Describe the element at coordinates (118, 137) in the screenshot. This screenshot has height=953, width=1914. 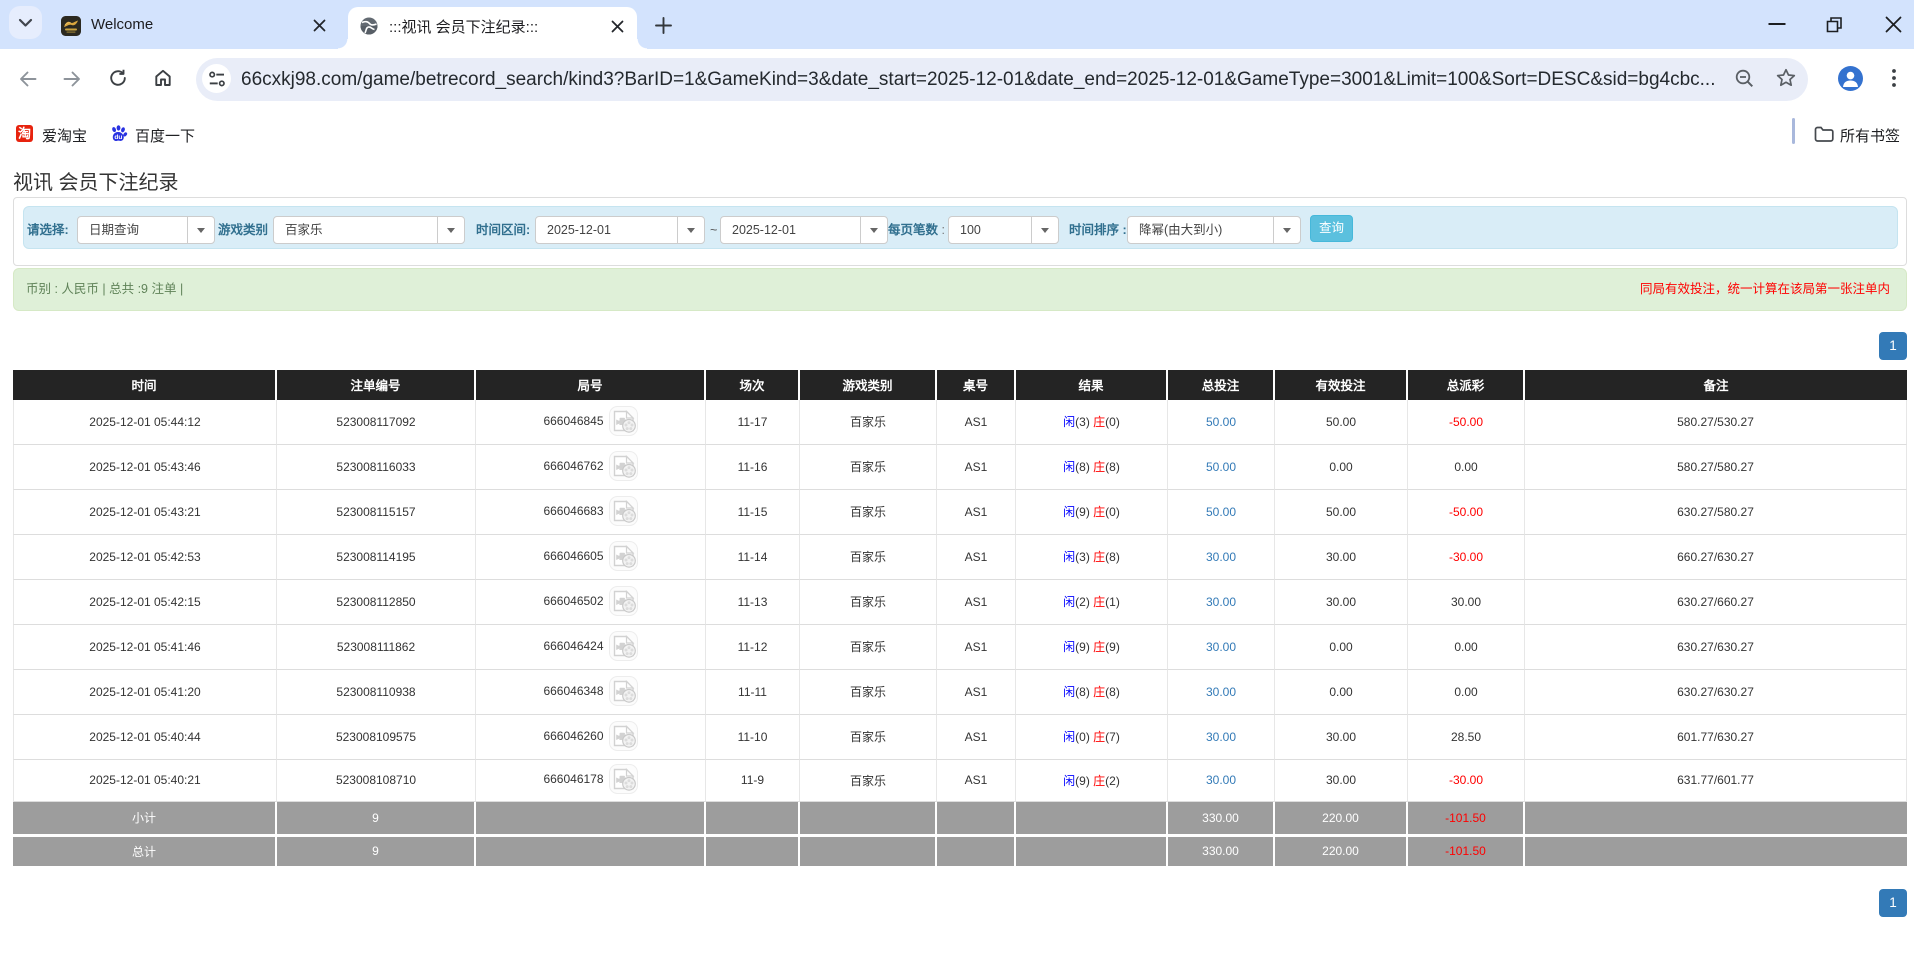
I see `svg-text: du` at that location.